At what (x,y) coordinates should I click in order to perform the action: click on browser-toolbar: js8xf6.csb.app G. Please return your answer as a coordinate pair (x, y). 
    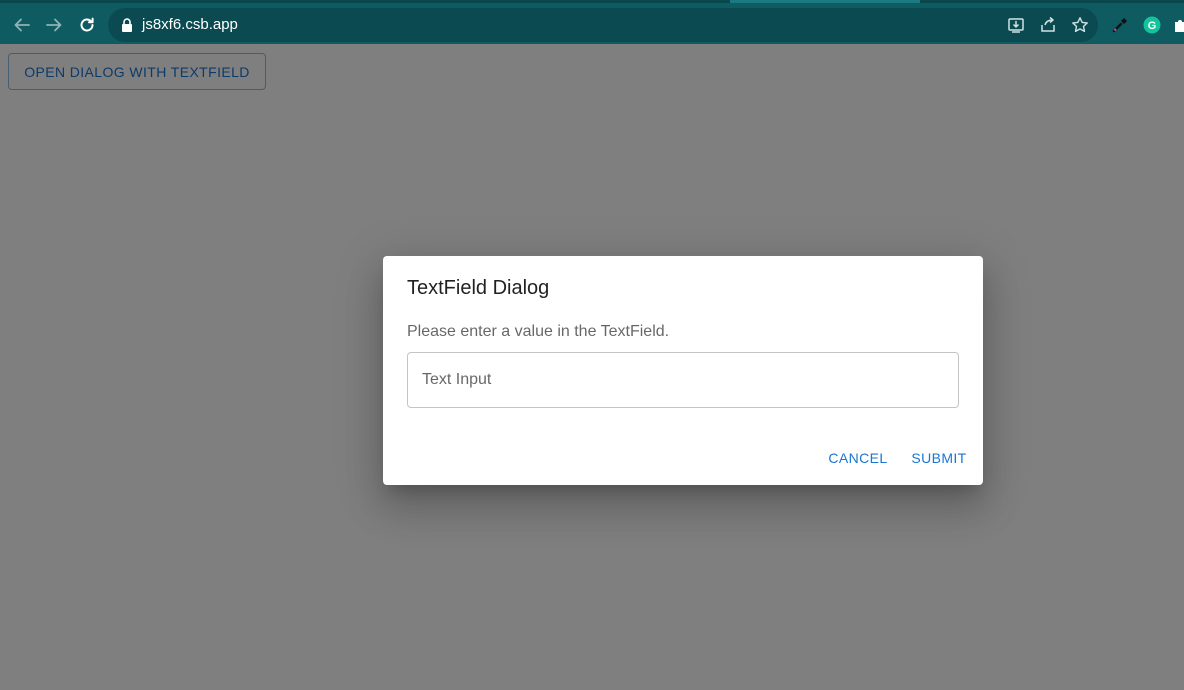
    Looking at the image, I should click on (592, 22).